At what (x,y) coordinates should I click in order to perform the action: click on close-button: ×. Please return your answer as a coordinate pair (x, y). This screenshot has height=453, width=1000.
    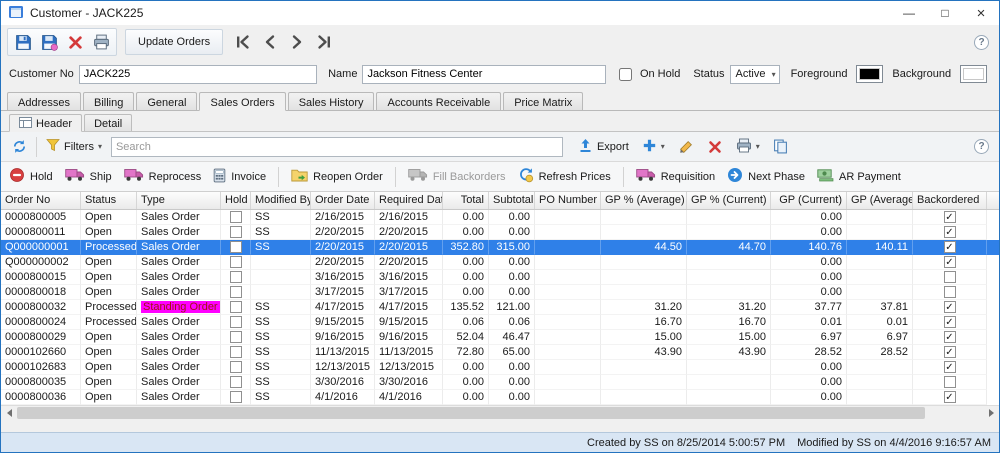
    Looking at the image, I should click on (981, 13).